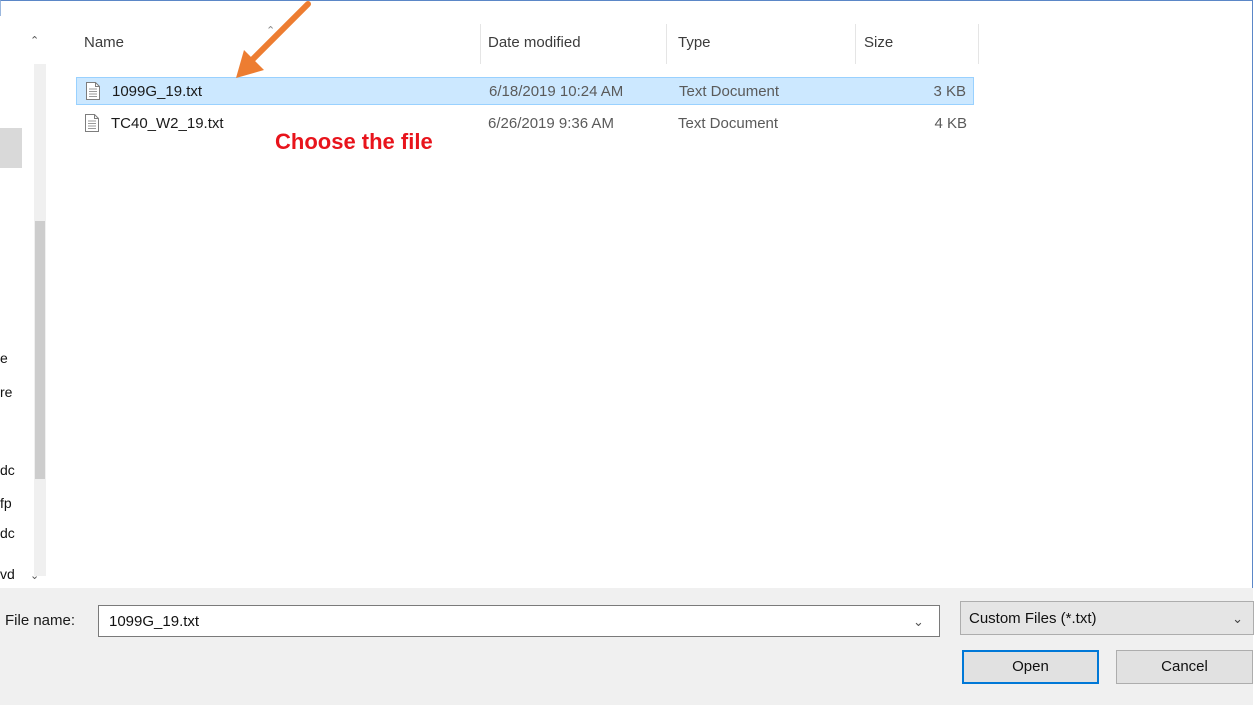 This screenshot has height=705, width=1255. I want to click on file-date: 6/26/2019 9:36 AM, so click(551, 123).